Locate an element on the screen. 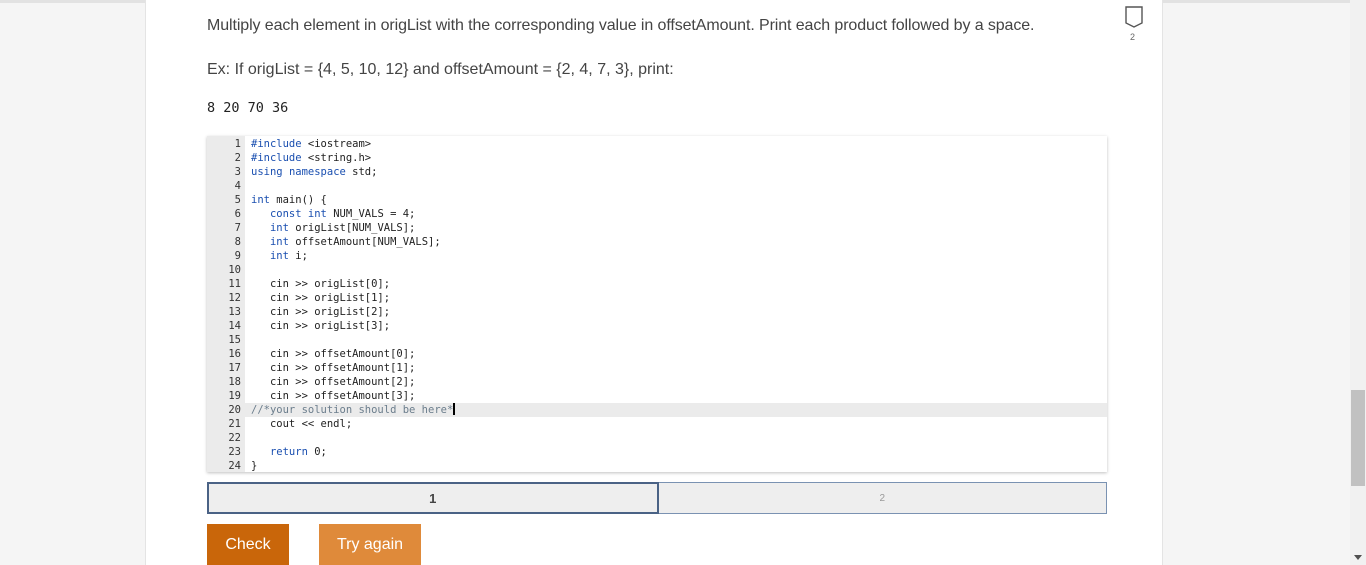  code-text: cin >> origList[3]; is located at coordinates (320, 326).